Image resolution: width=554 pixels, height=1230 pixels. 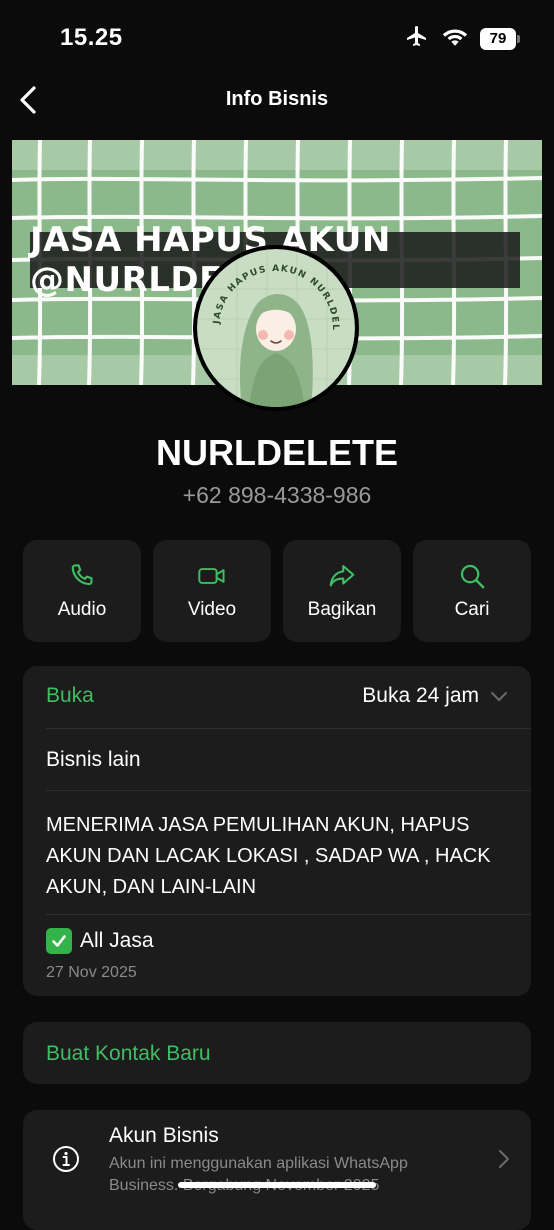 I want to click on search-button: Cari, so click(x=472, y=591).